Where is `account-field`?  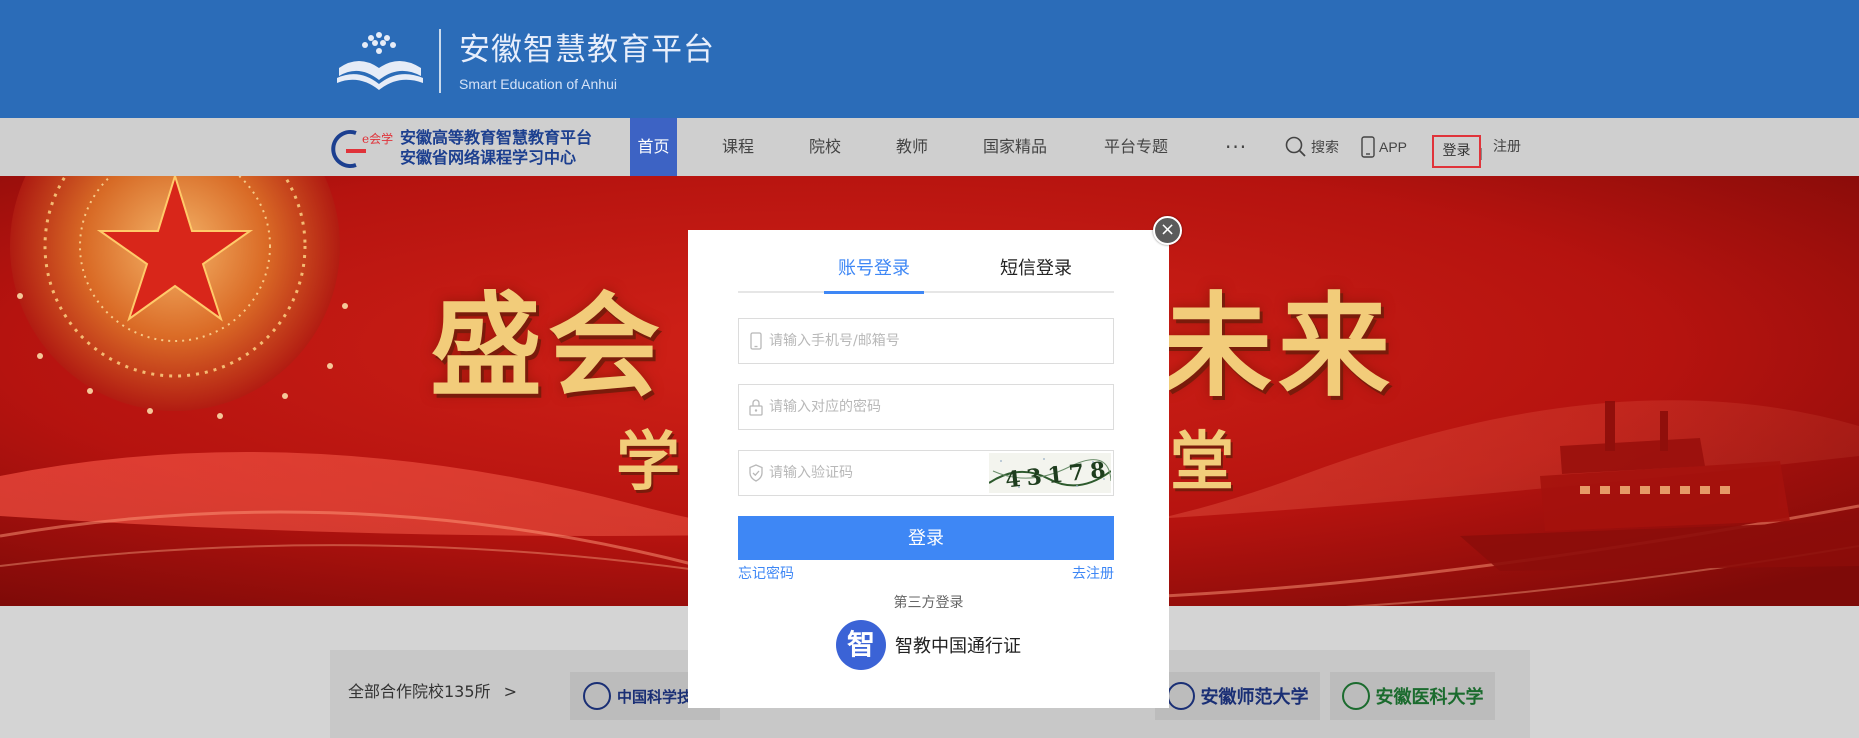
account-field is located at coordinates (926, 341).